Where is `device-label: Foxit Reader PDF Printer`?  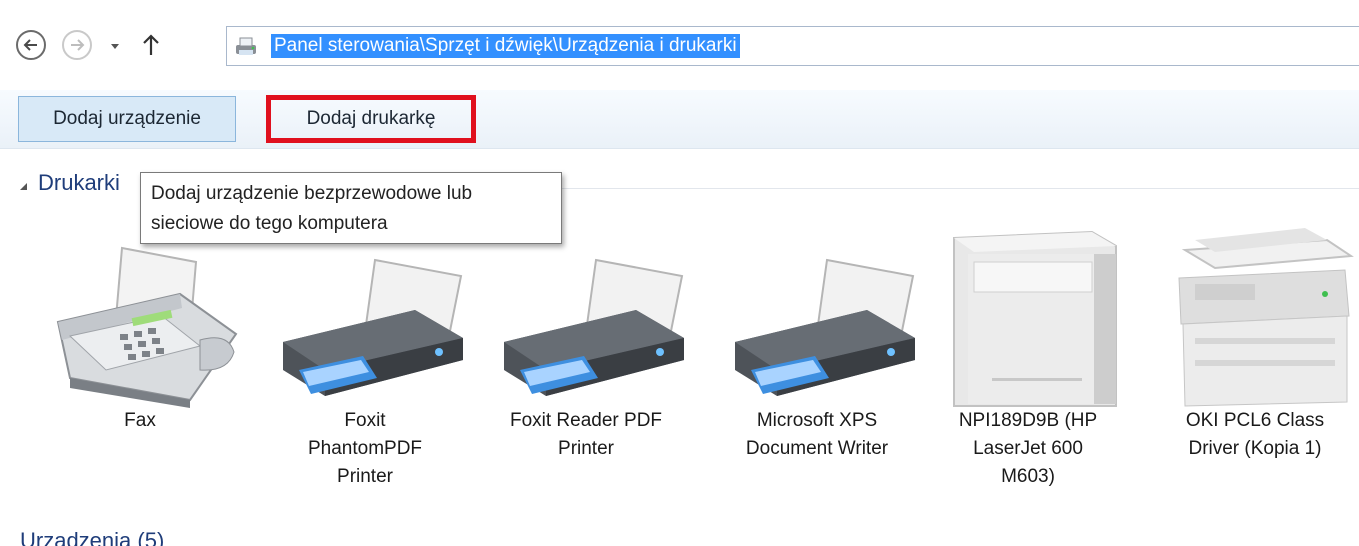 device-label: Foxit Reader PDF Printer is located at coordinates (586, 434).